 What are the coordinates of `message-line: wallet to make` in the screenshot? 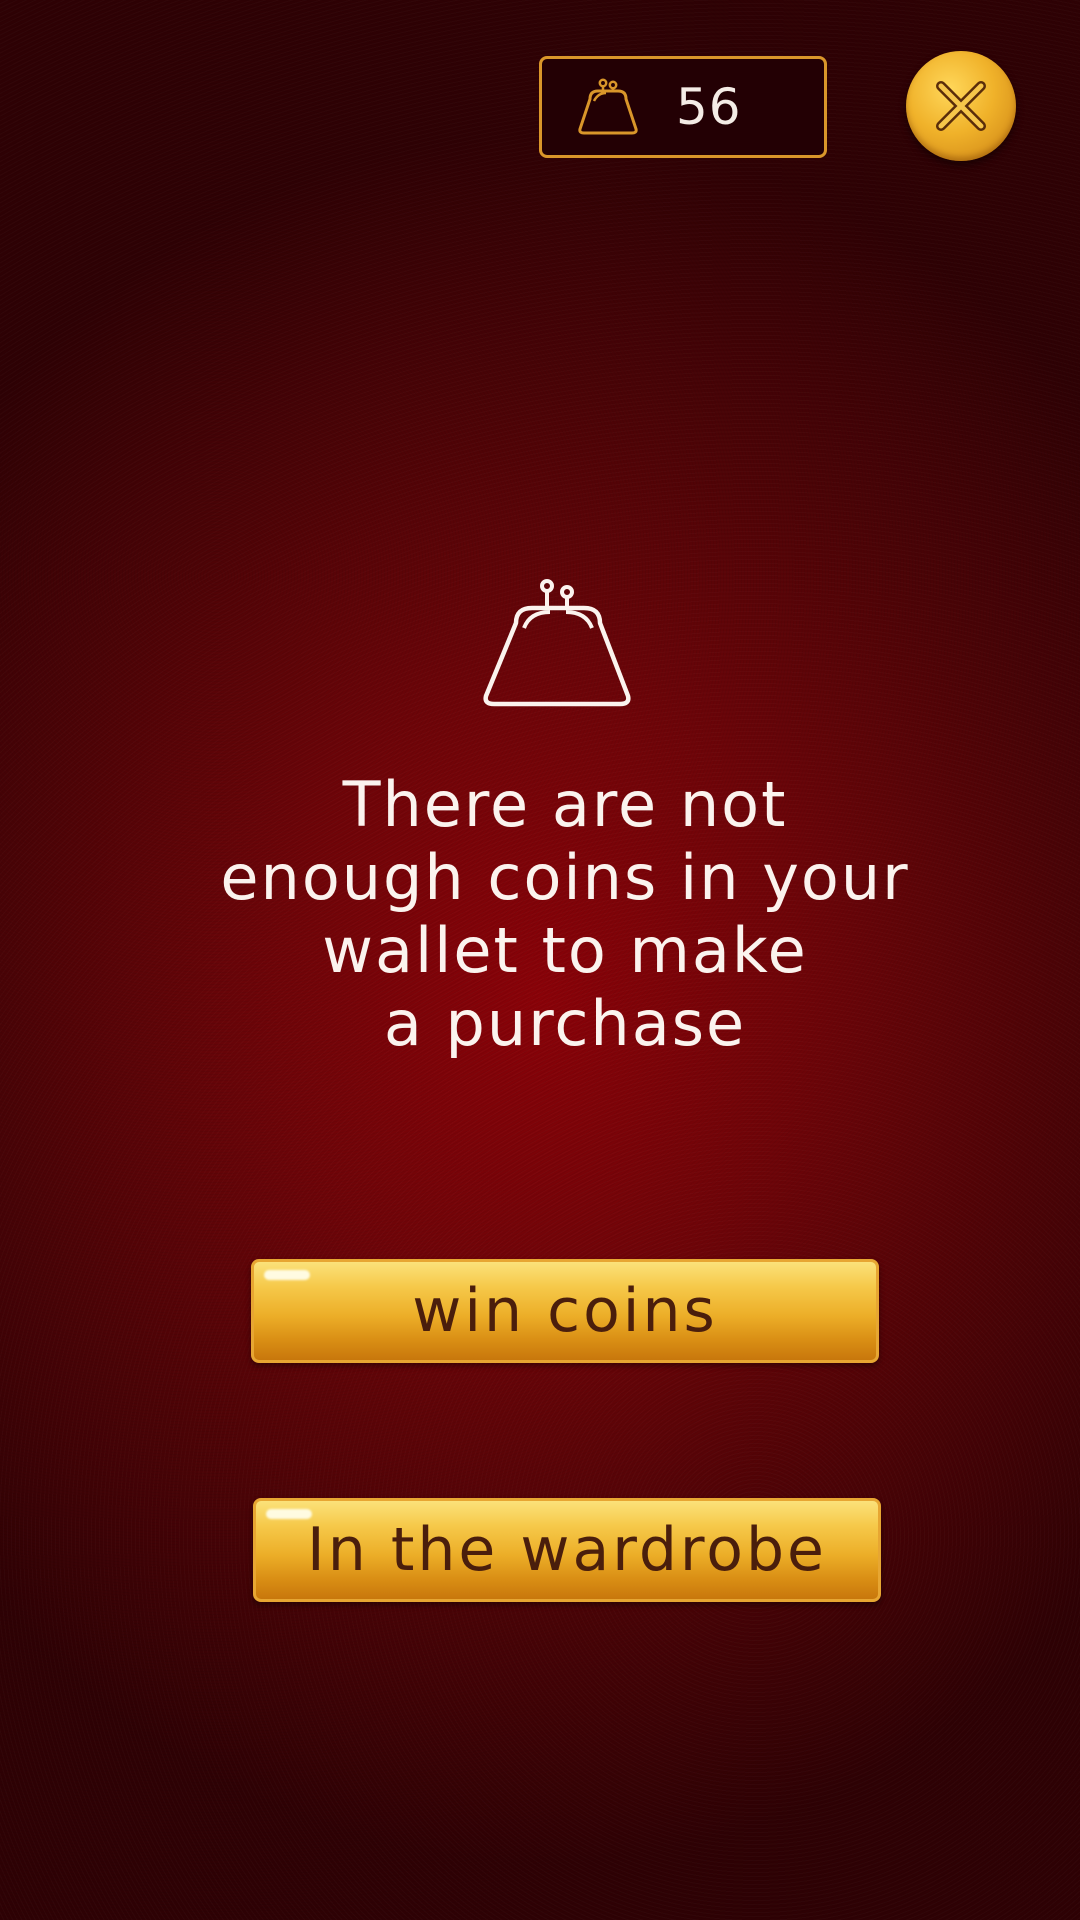 It's located at (565, 950).